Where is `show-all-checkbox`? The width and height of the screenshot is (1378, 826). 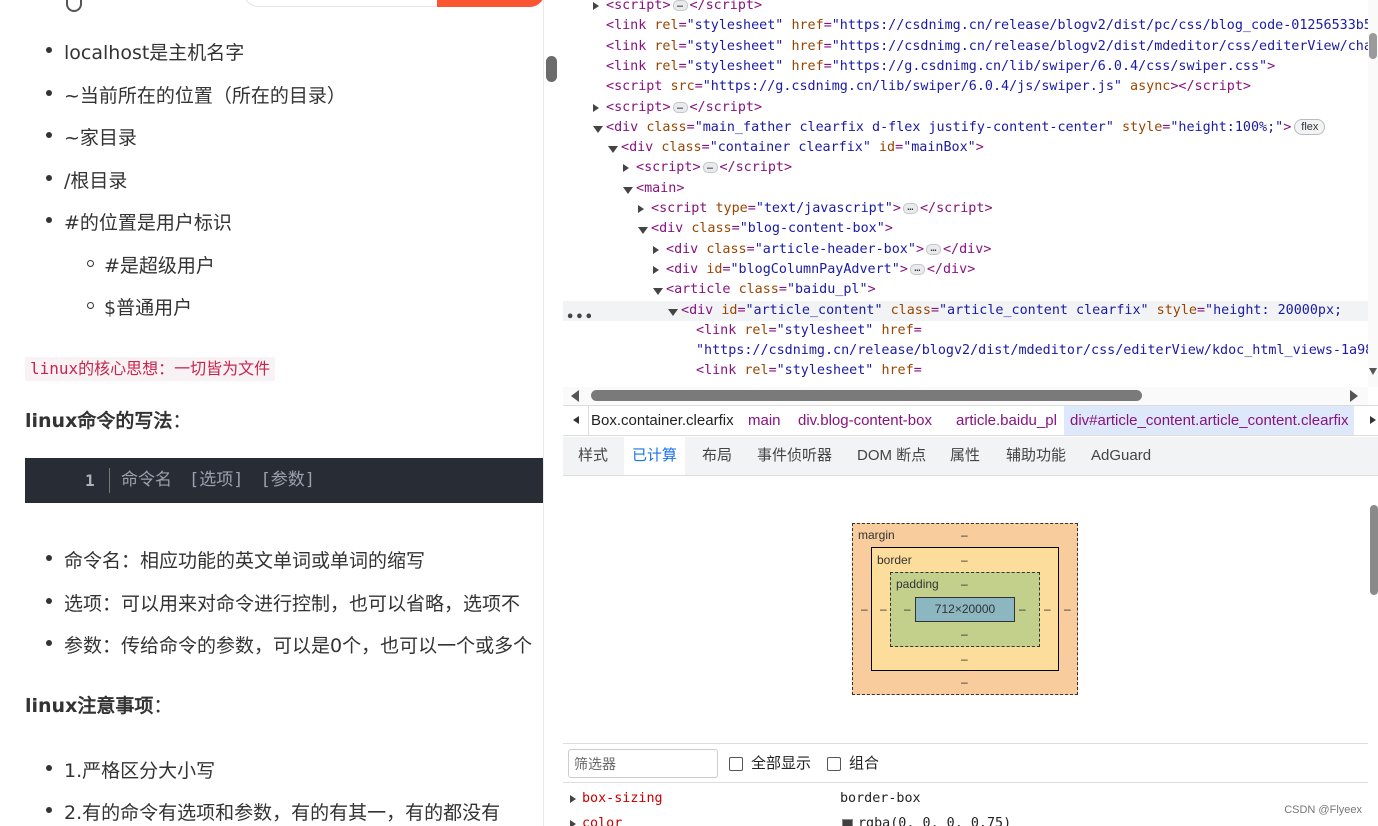
show-all-checkbox is located at coordinates (736, 764).